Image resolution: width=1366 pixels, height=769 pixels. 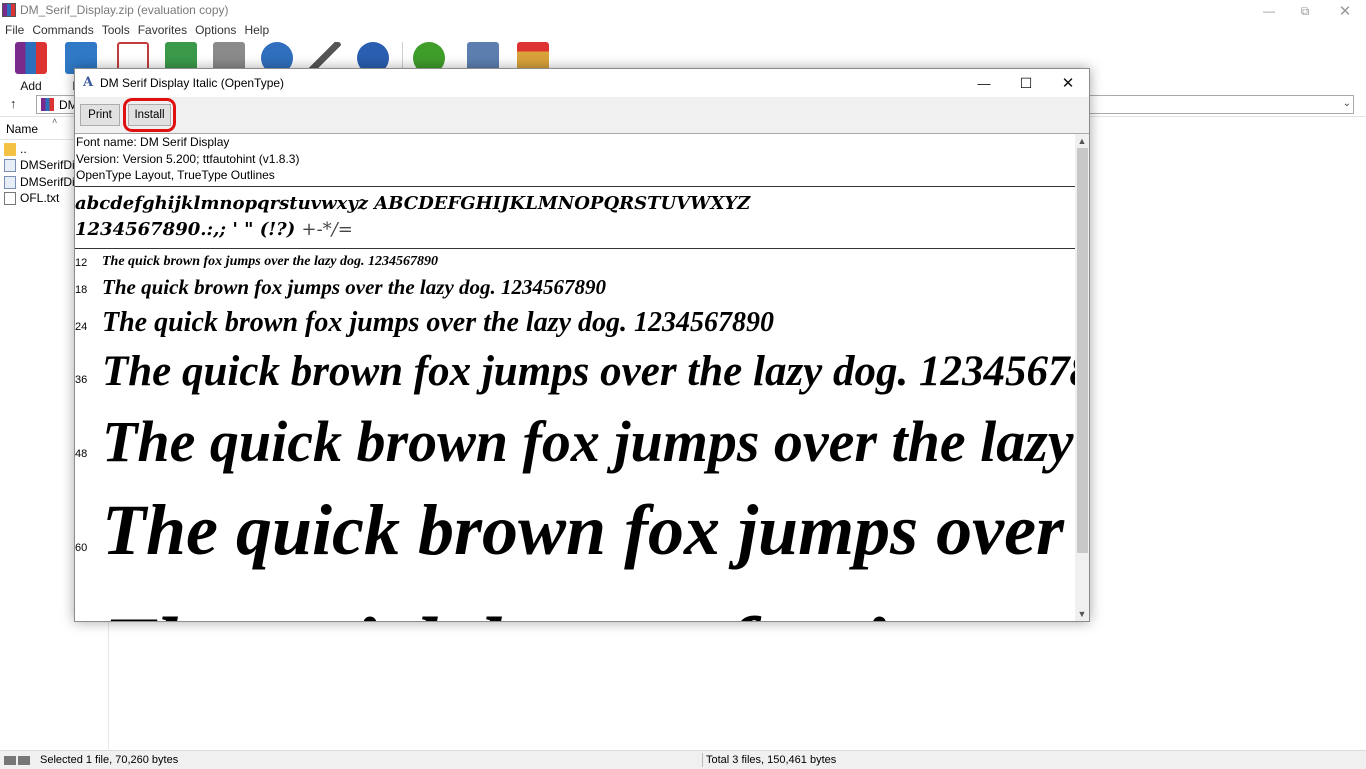 What do you see at coordinates (1082, 350) in the screenshot?
I see `scroll-thumb` at bounding box center [1082, 350].